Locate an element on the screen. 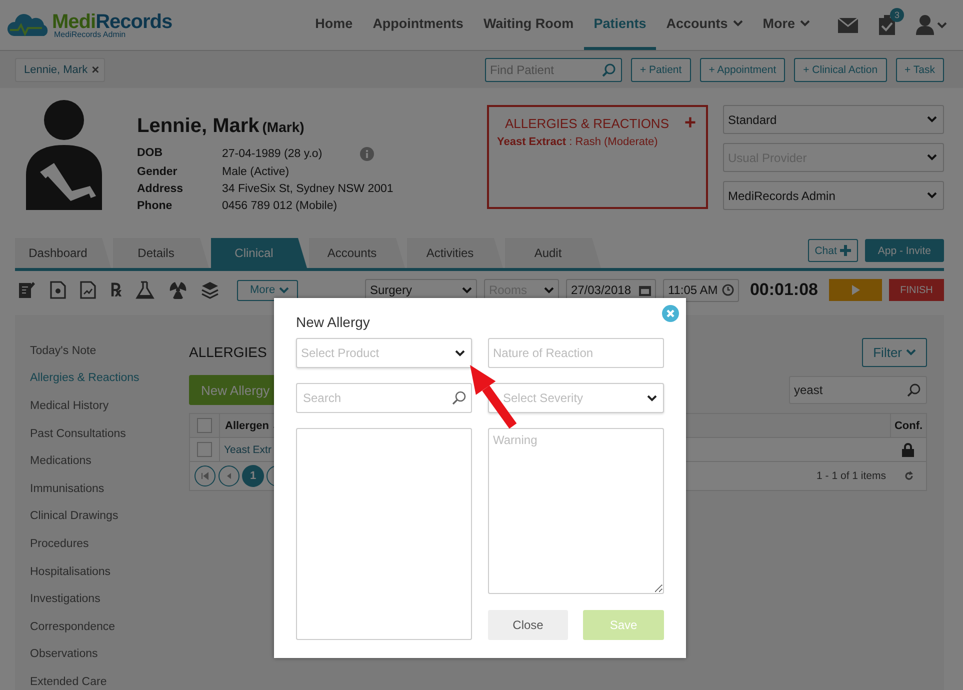 The image size is (963, 690). flask-icon is located at coordinates (145, 290).